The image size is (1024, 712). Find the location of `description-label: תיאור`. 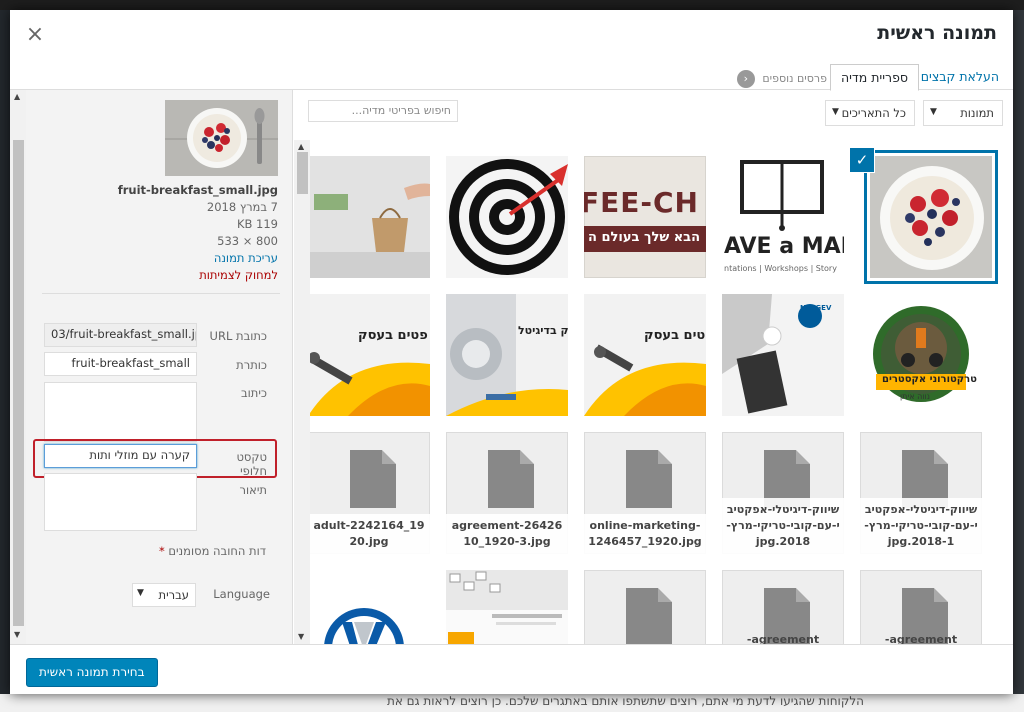

description-label: תיאור is located at coordinates (253, 490).